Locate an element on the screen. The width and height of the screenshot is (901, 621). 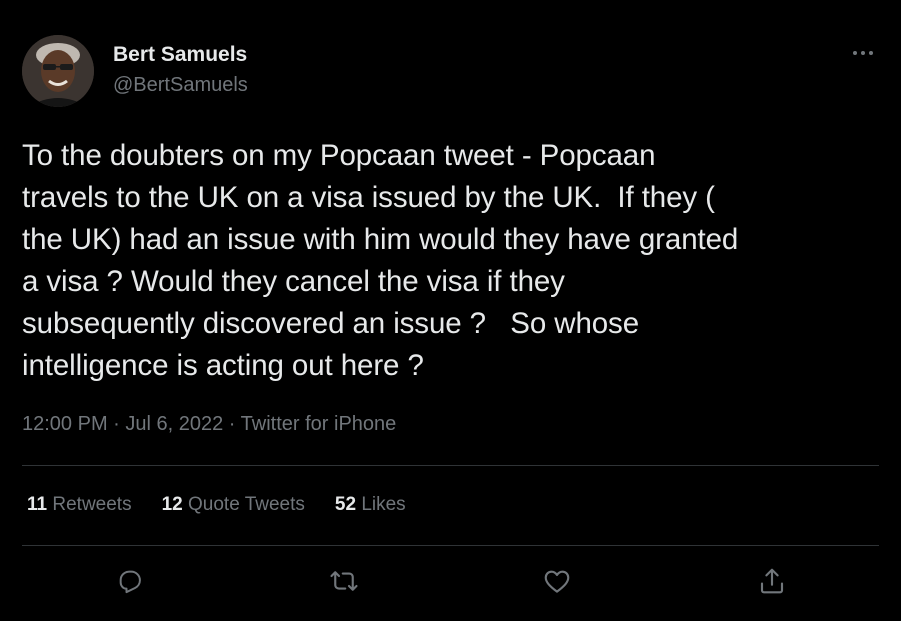
share-button is located at coordinates (772, 581).